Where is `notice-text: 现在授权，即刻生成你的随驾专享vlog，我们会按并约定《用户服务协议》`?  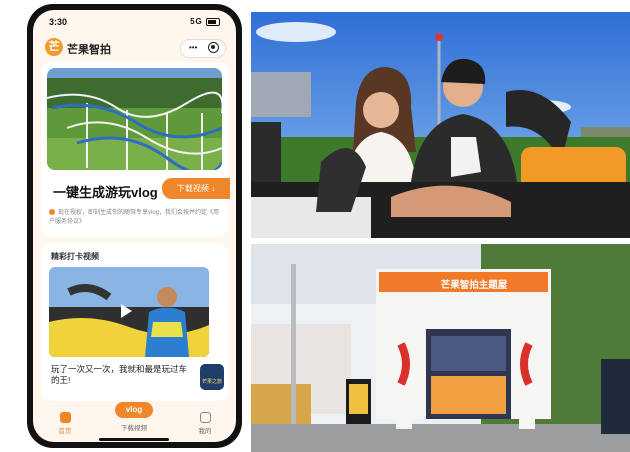
notice-text: 现在授权，即刻生成你的随驾专享vlog，我们会按并约定《用户服务协议》 is located at coordinates (134, 217).